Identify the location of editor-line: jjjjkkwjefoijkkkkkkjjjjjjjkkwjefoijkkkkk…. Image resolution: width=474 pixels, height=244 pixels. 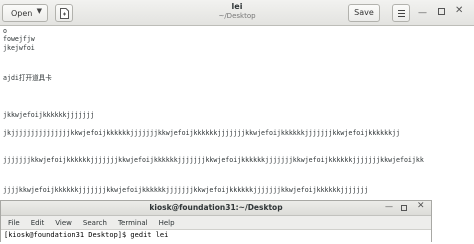
(186, 190).